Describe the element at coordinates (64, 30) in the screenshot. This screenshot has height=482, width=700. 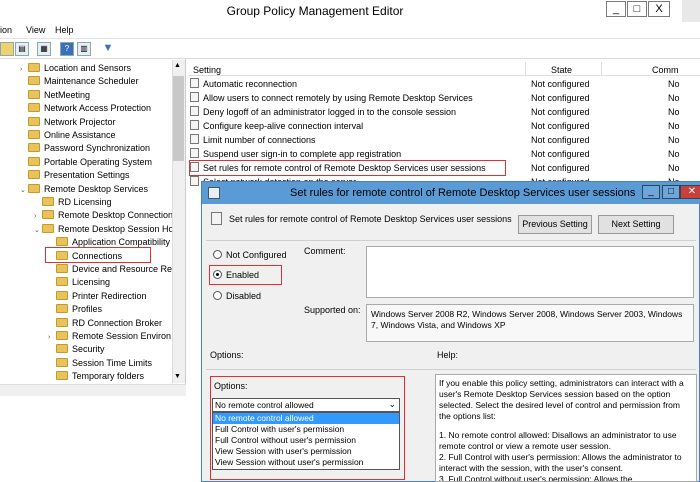
I see `menu-help: Help` at that location.